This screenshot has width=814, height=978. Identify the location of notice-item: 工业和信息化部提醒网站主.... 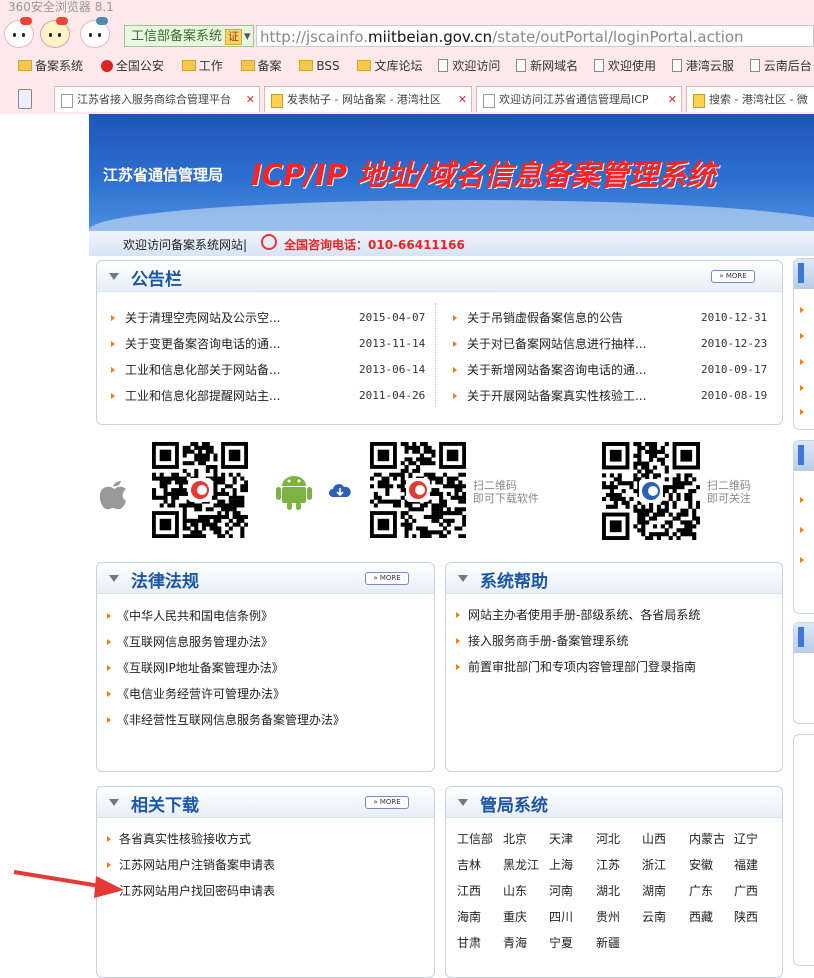
(195, 395).